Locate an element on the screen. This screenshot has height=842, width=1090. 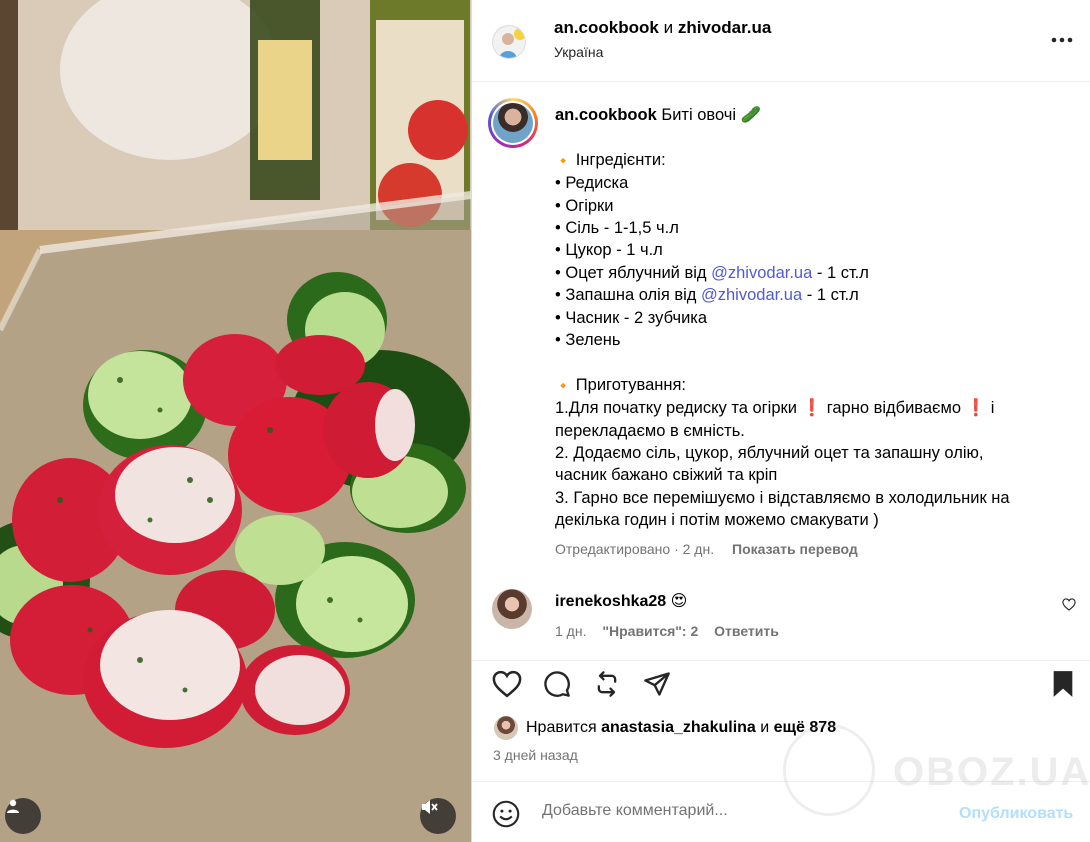
comment-icon is located at coordinates (557, 684).